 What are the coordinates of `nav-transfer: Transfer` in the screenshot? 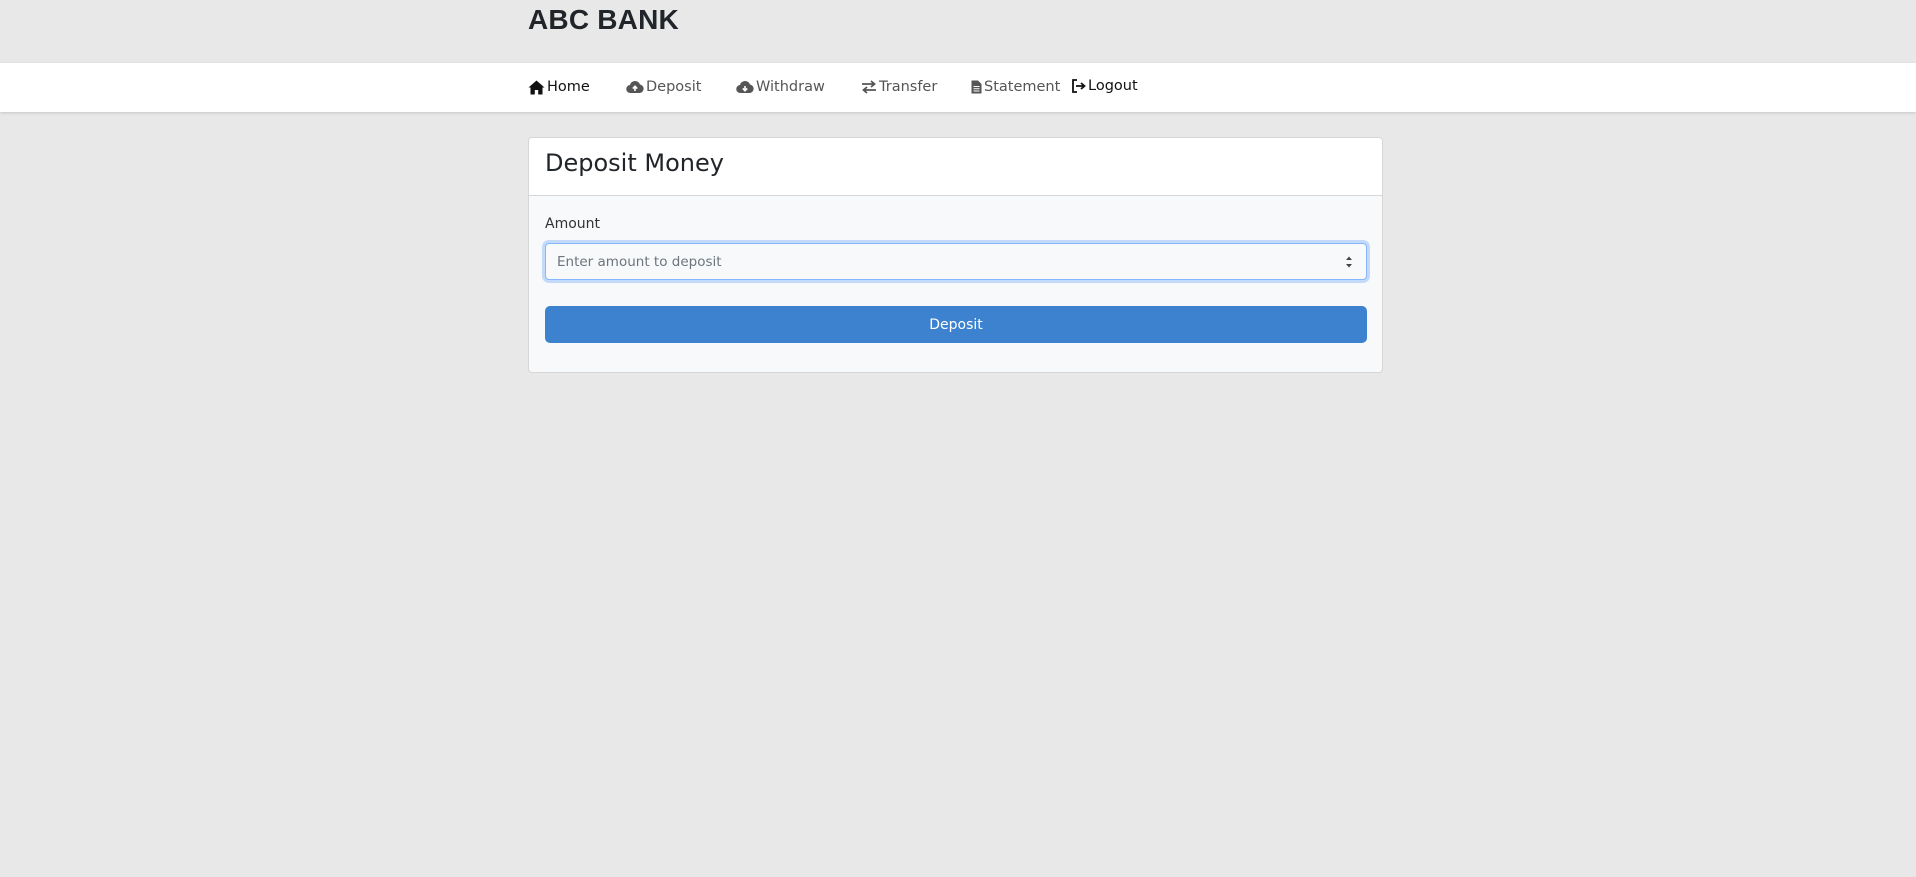 It's located at (899, 87).